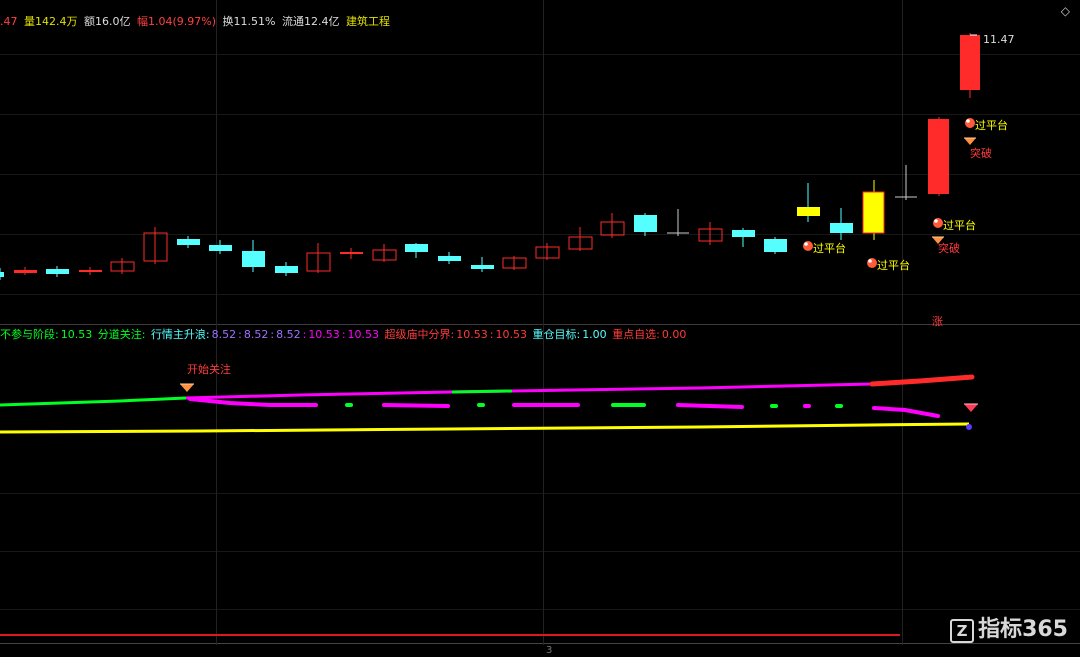  Describe the element at coordinates (76, 334) in the screenshot. I see `indicator-a-value: 10.53` at that location.